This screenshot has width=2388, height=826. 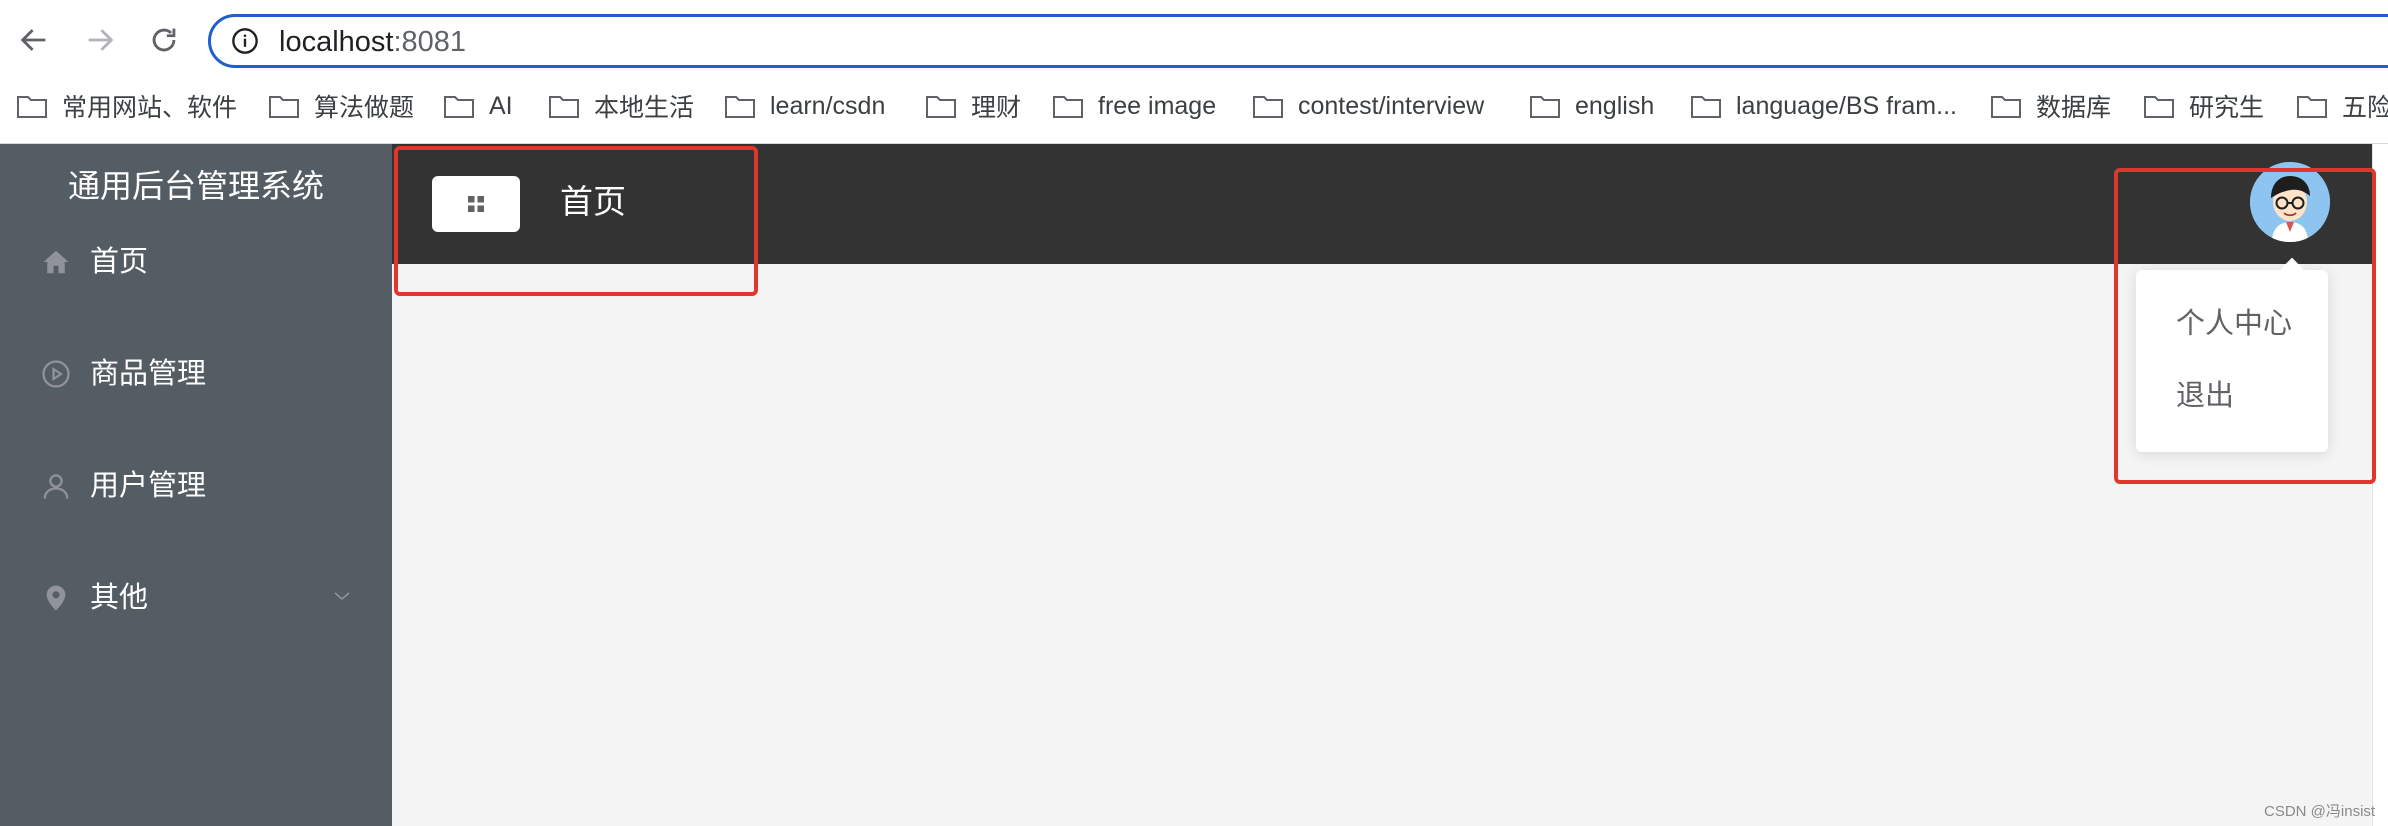 I want to click on bookmark-folder: 理财, so click(x=973, y=106).